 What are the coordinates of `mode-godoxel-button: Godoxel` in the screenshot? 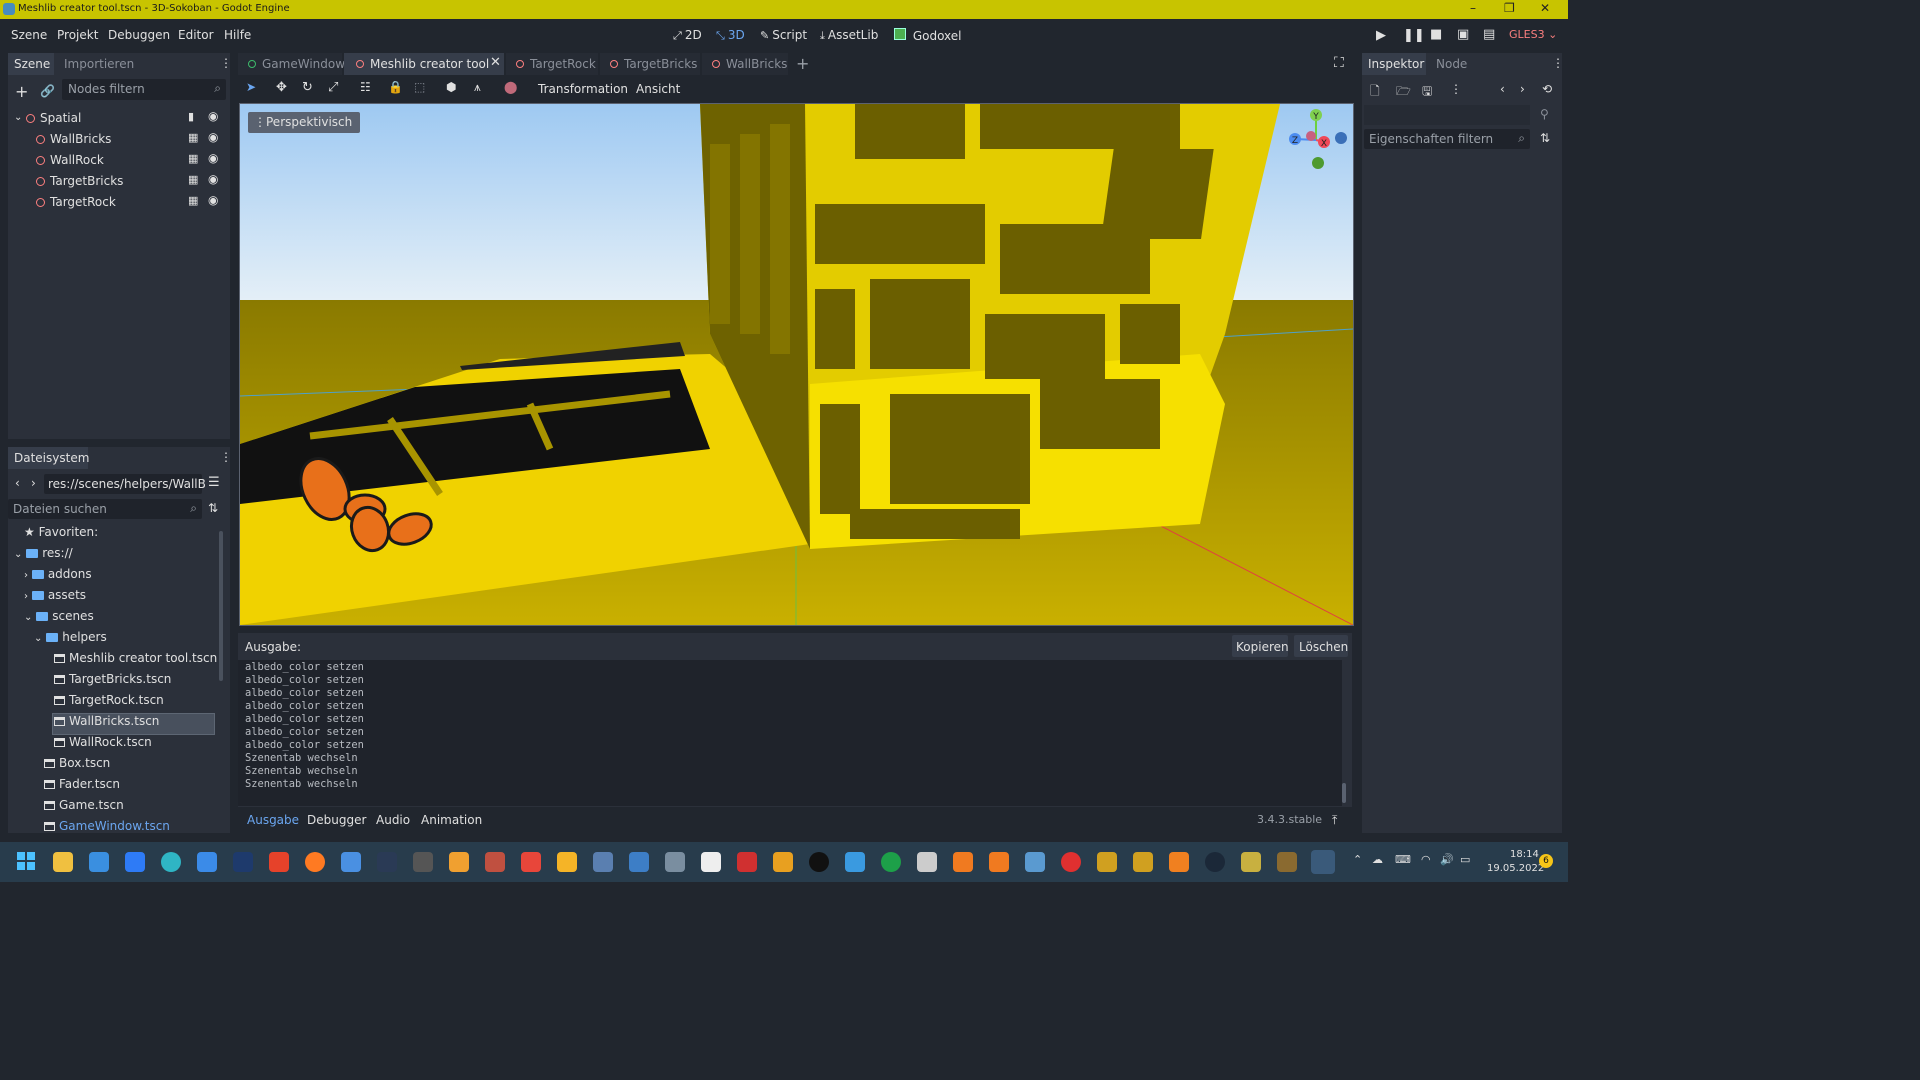 It's located at (928, 35).